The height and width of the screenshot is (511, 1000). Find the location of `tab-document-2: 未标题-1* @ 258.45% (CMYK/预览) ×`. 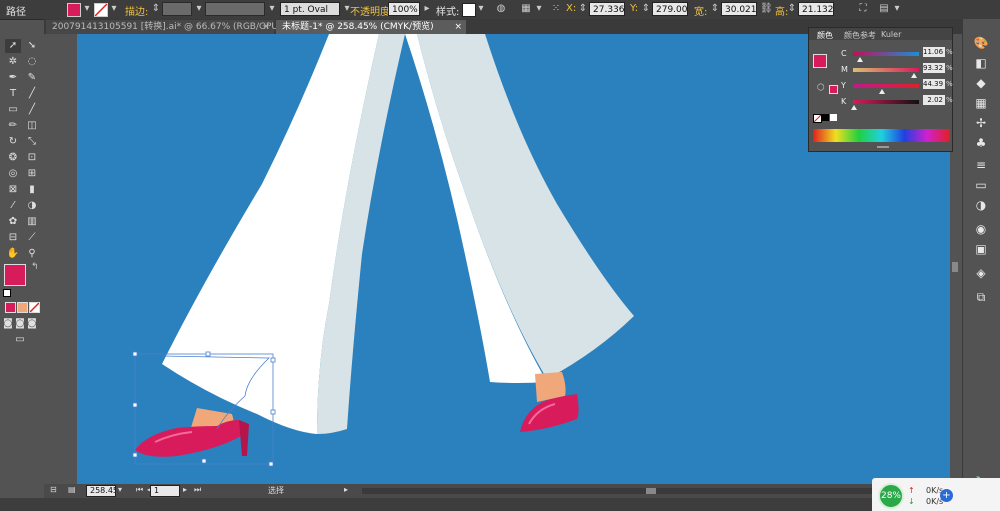

tab-document-2: 未标题-1* @ 258.45% (CMYK/预览) × is located at coordinates (371, 27).